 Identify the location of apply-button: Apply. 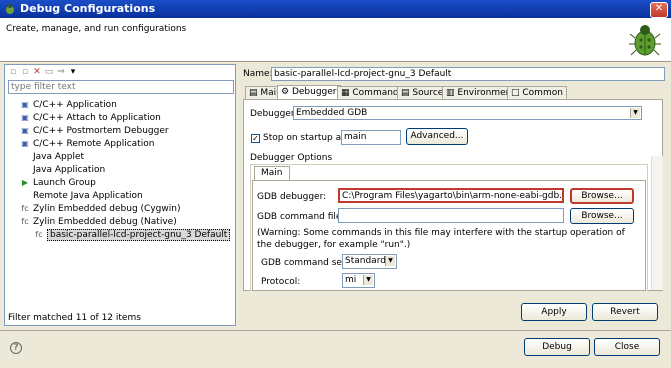
(554, 312).